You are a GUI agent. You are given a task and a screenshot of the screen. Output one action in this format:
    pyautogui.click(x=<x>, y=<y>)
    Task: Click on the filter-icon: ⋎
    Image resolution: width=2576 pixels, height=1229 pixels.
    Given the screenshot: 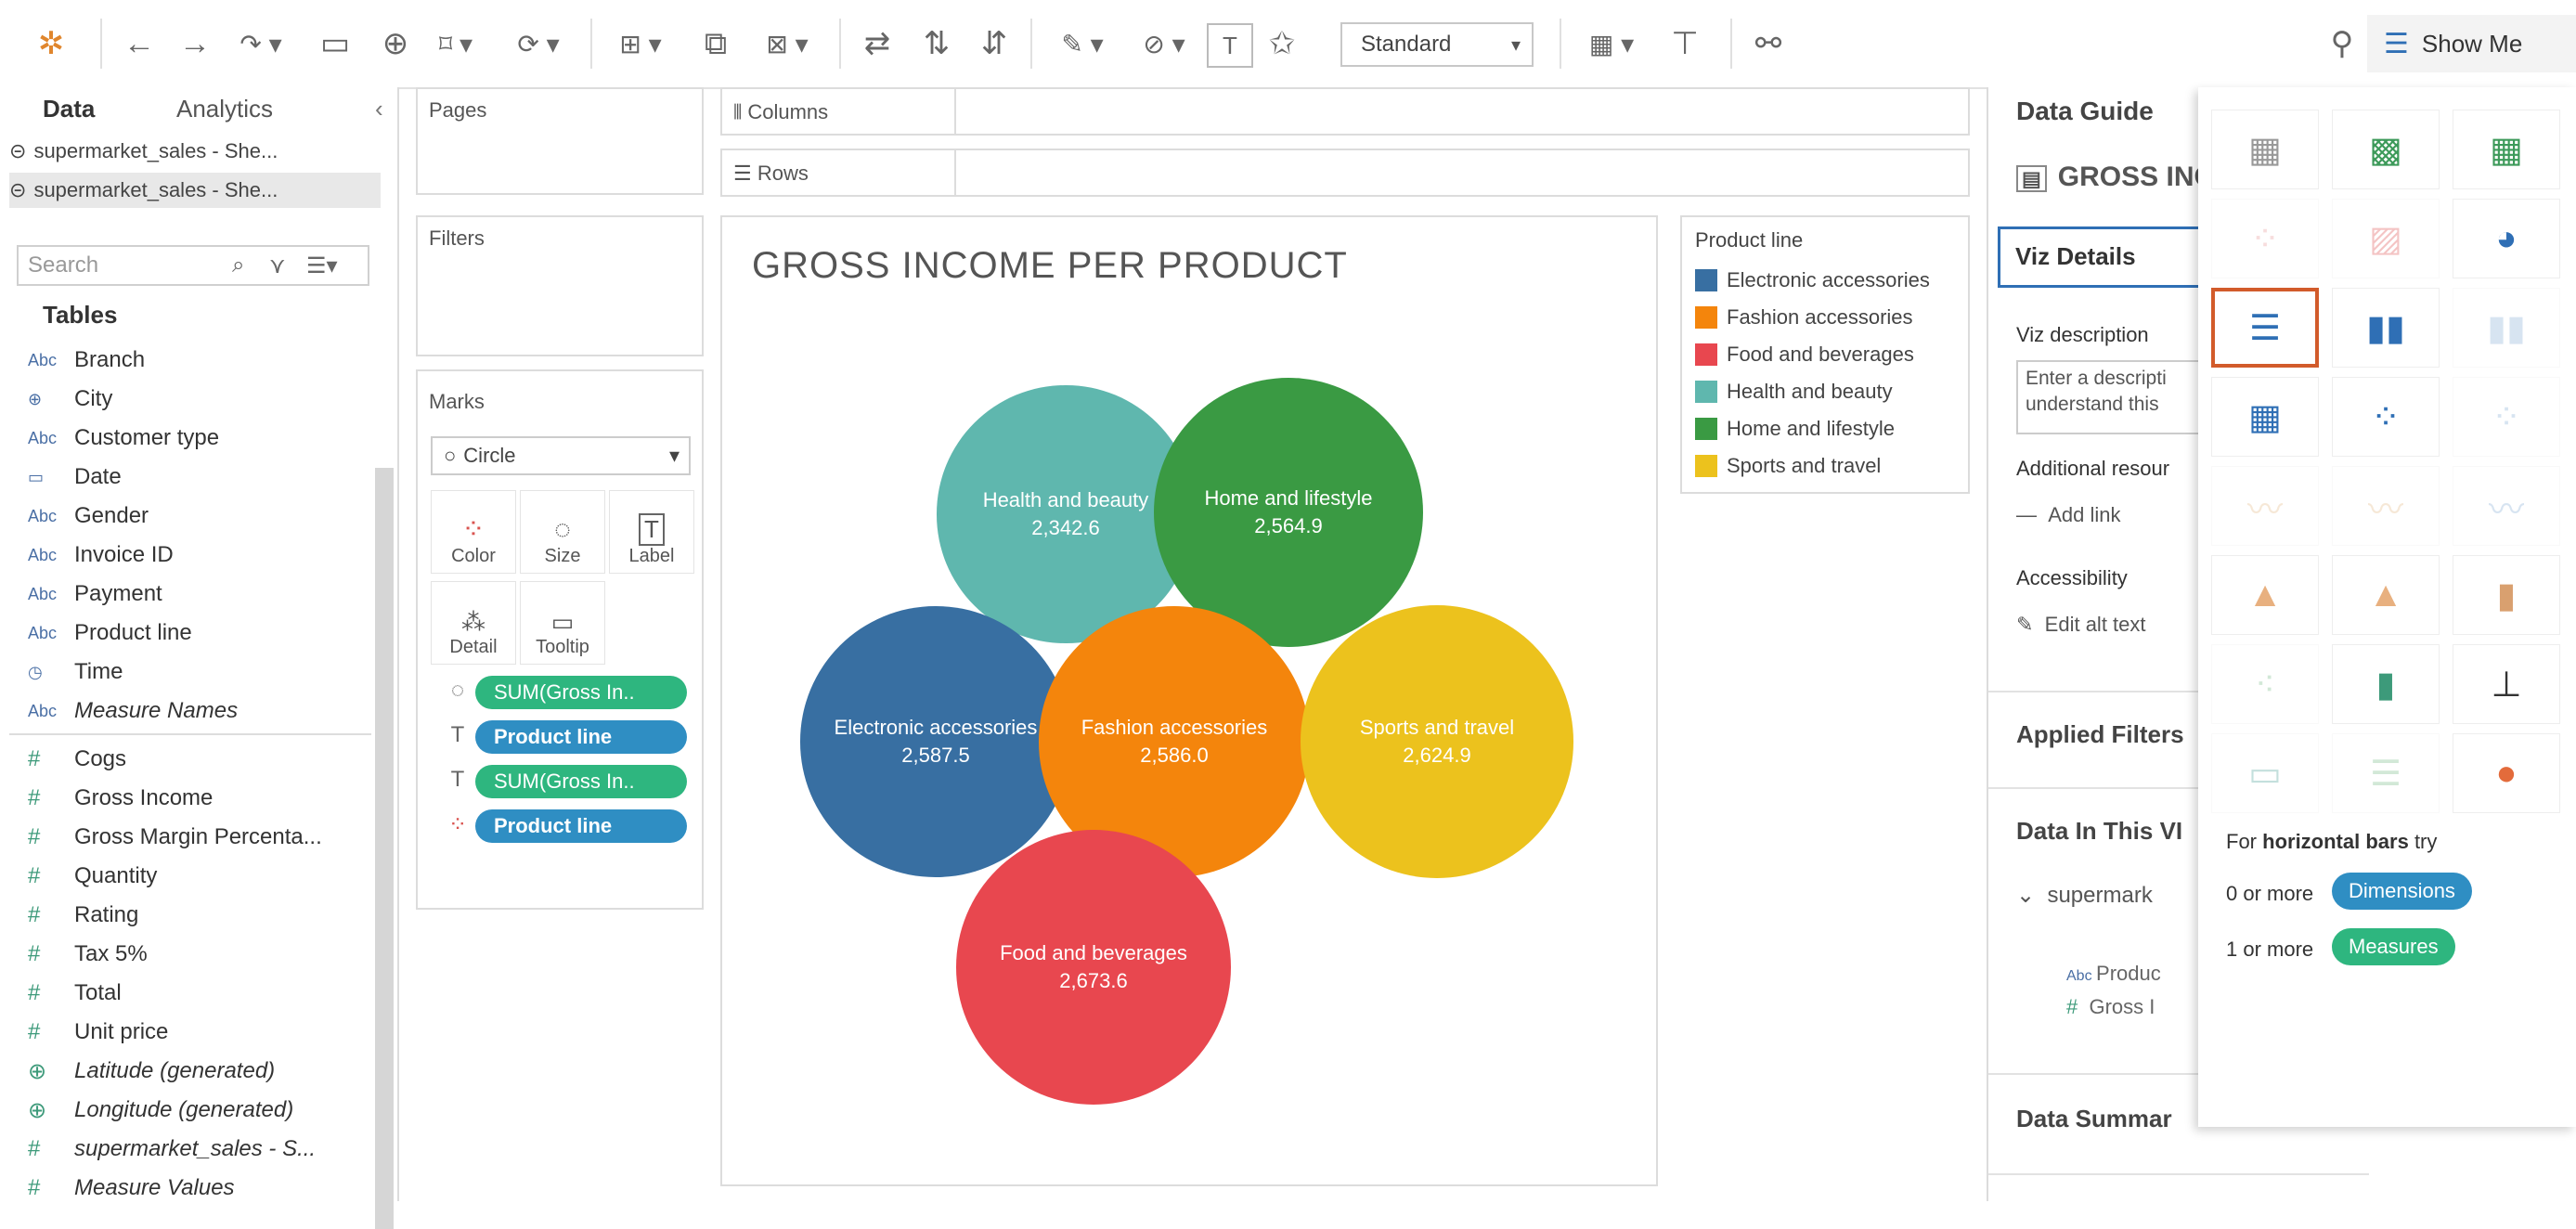 What is the action you would take?
    pyautogui.click(x=277, y=265)
    